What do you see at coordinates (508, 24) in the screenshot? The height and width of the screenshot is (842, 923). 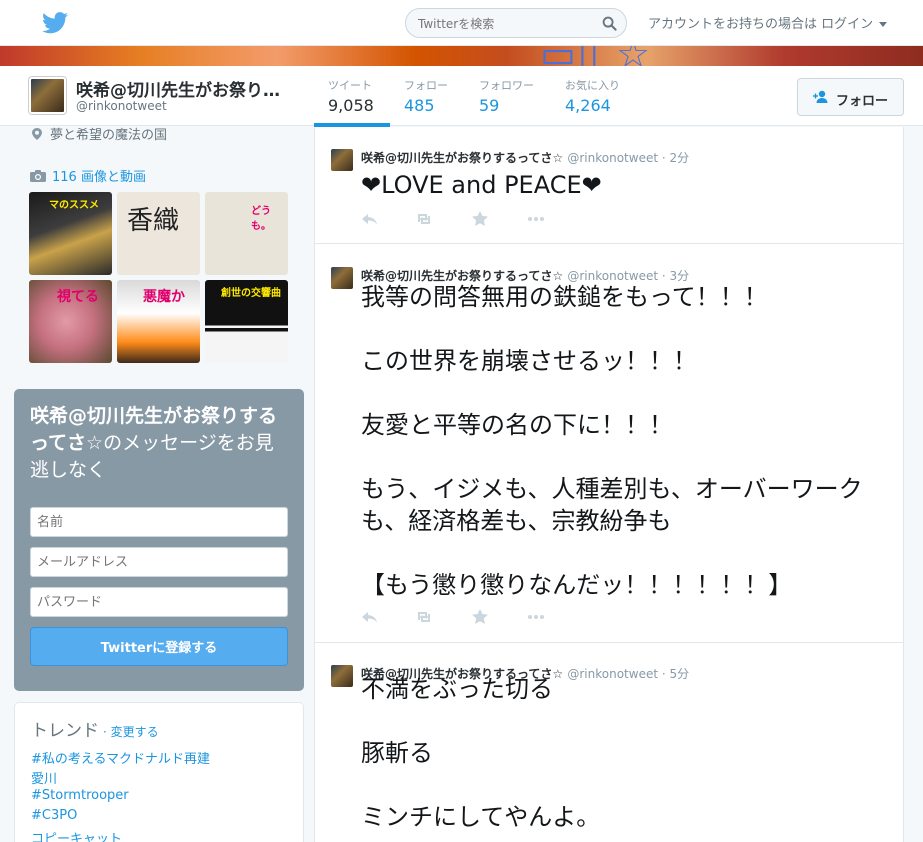 I see `search-input` at bounding box center [508, 24].